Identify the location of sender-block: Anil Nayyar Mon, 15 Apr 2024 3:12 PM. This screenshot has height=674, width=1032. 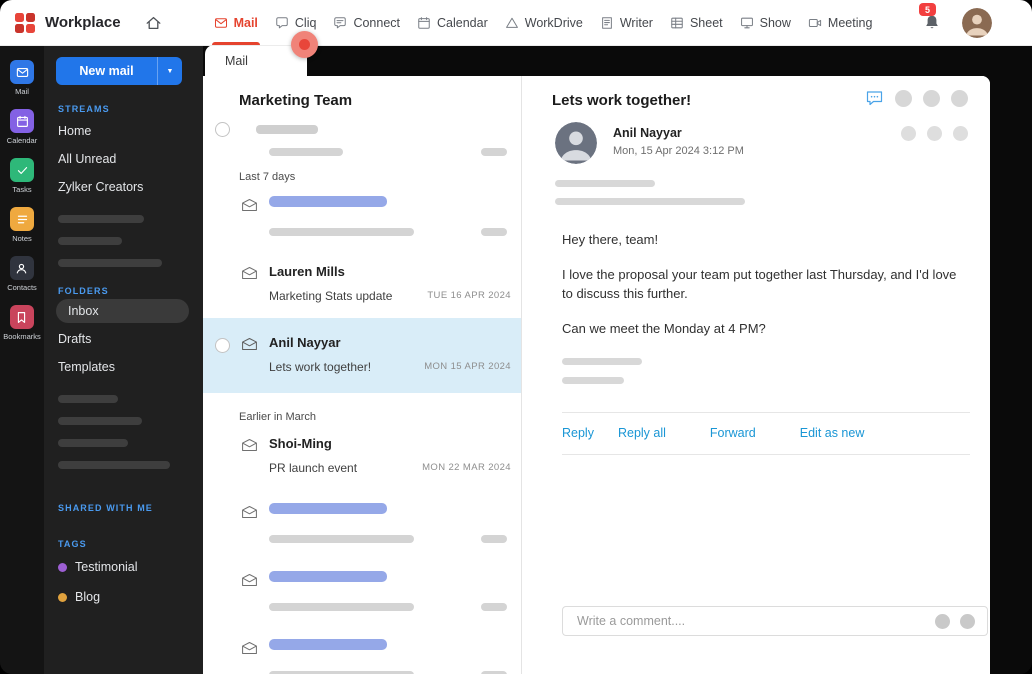
(761, 143).